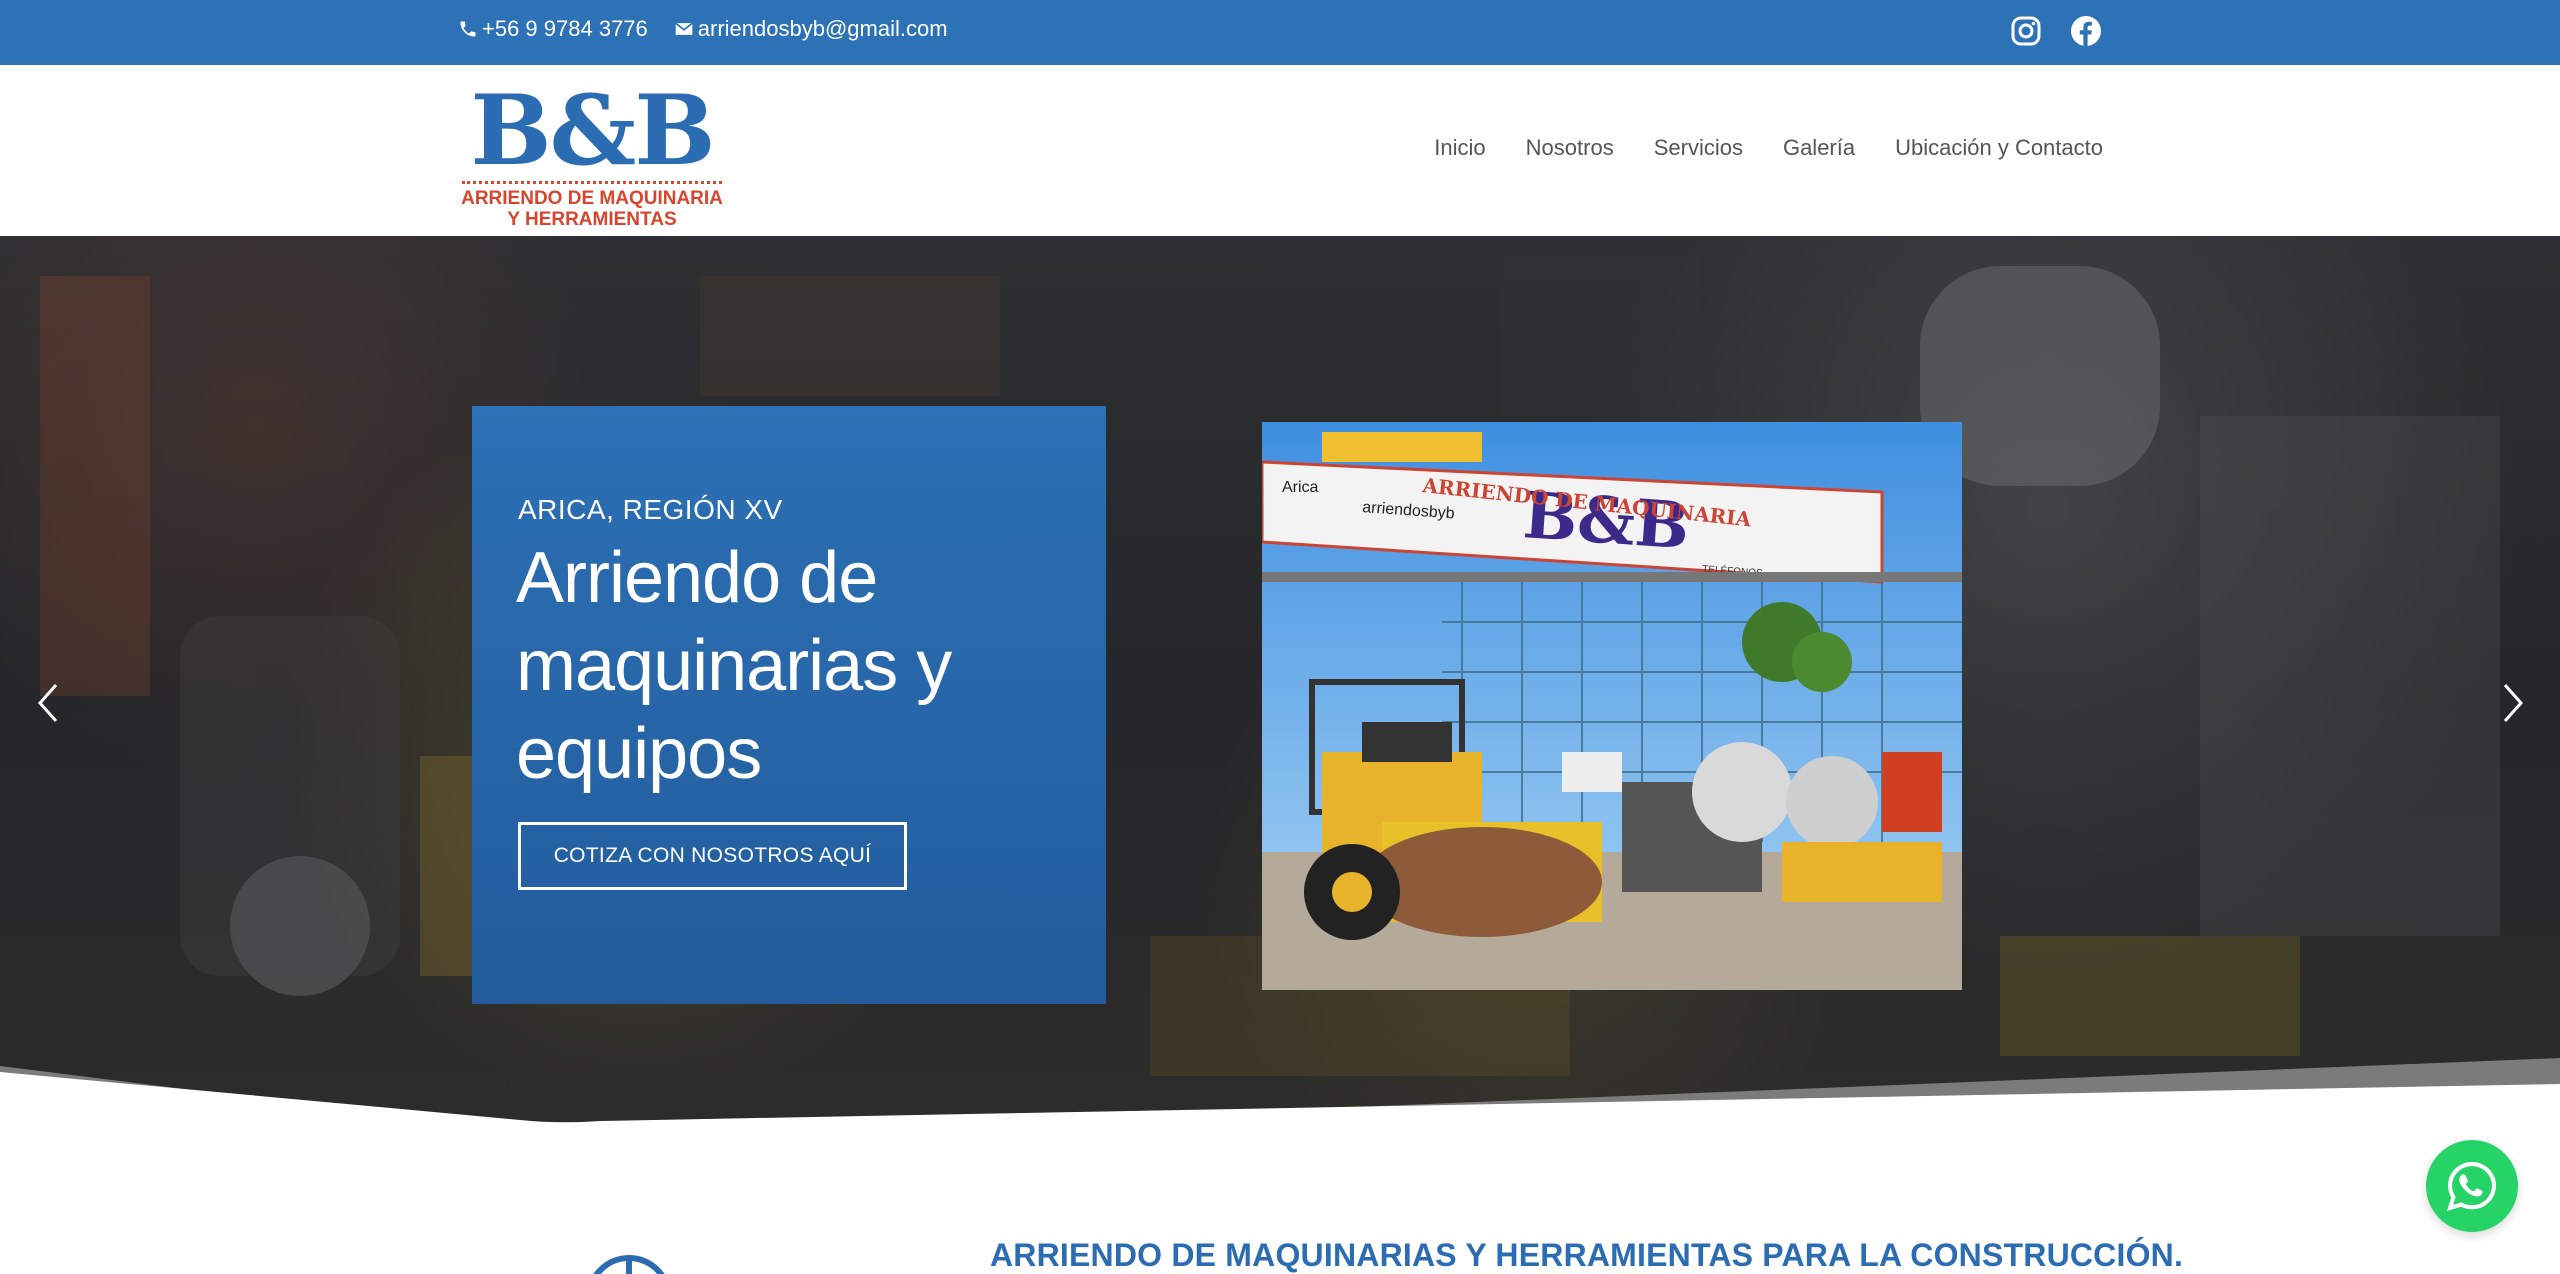 This screenshot has height=1274, width=2560. I want to click on instagram-link, so click(2026, 31).